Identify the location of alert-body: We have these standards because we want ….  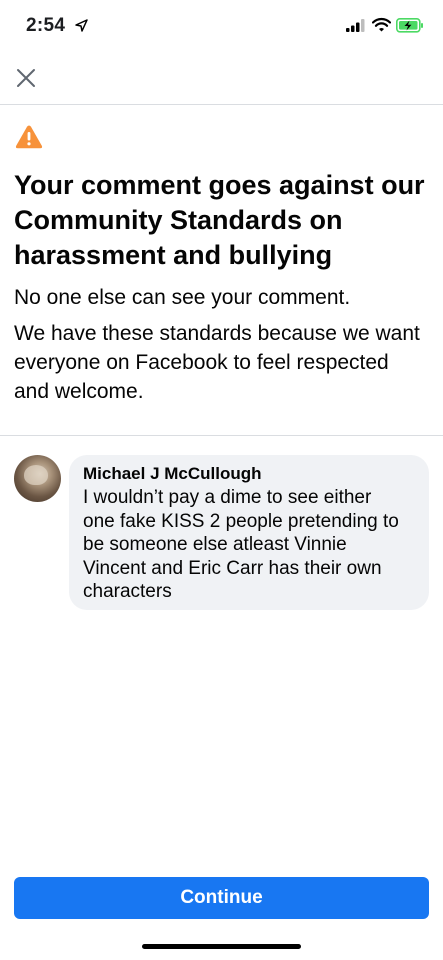
(217, 362).